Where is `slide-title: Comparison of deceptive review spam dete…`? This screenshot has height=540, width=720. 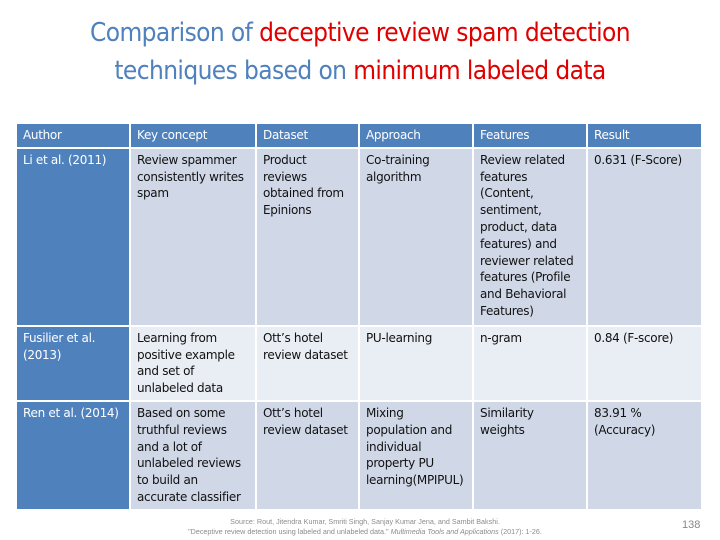
slide-title: Comparison of deceptive review spam dete… is located at coordinates (360, 52).